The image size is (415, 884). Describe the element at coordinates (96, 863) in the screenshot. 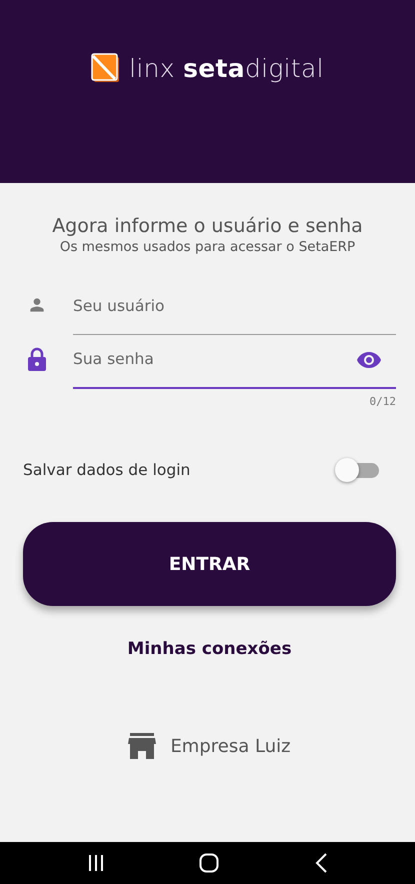

I see `recent-apps-icon` at that location.